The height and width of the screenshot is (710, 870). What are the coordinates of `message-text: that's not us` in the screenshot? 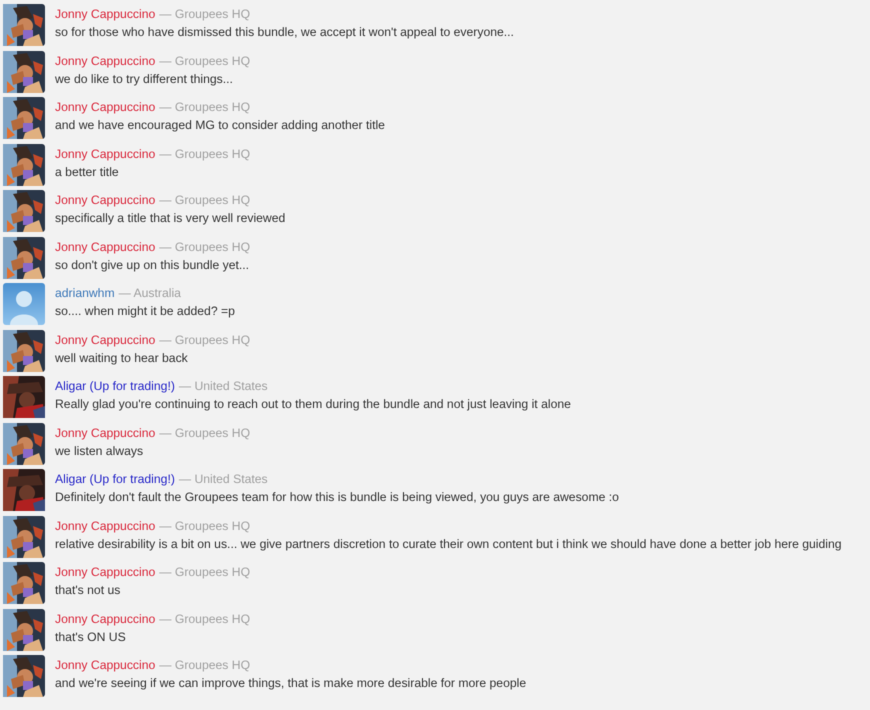 It's located at (88, 590).